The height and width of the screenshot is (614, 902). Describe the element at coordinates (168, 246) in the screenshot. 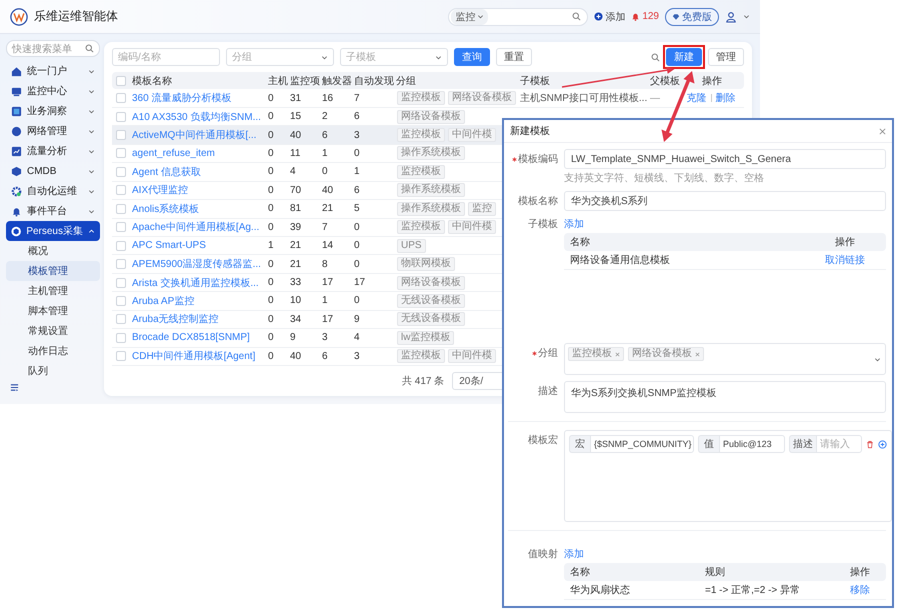

I see `template-link: APC Smart-UPS` at that location.